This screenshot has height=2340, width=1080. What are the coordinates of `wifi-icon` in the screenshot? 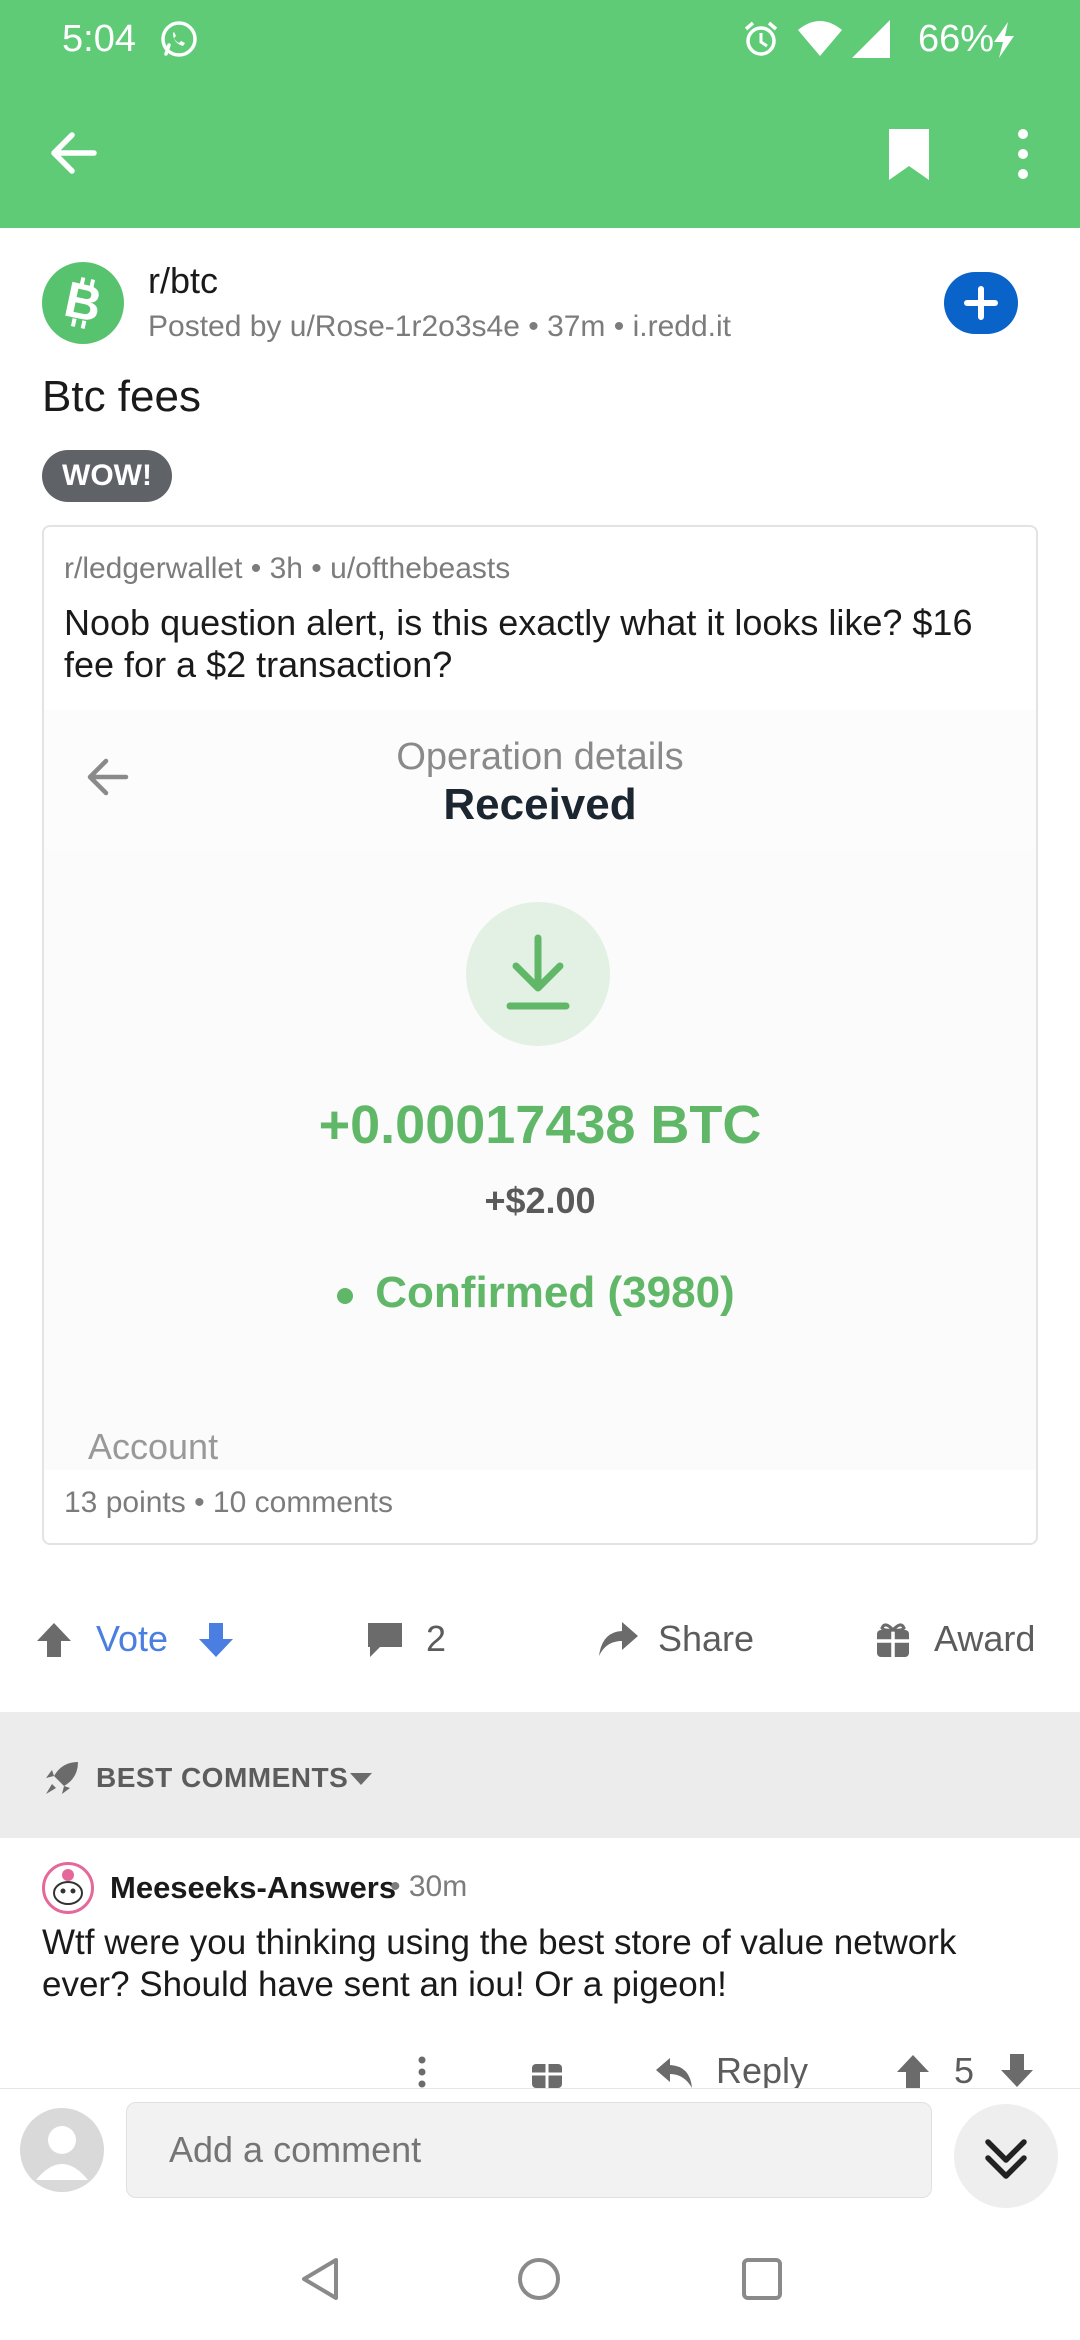 It's located at (820, 38).